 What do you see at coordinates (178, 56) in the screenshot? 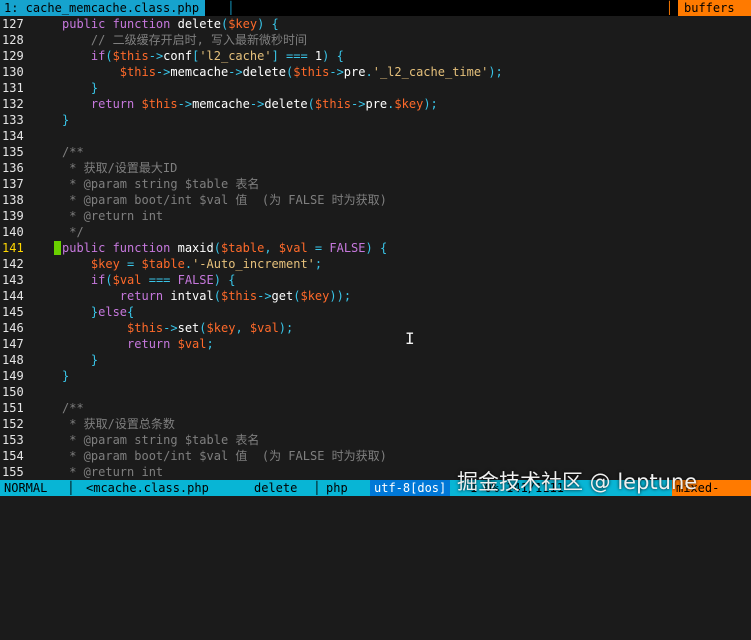
I see `code-token: conf` at bounding box center [178, 56].